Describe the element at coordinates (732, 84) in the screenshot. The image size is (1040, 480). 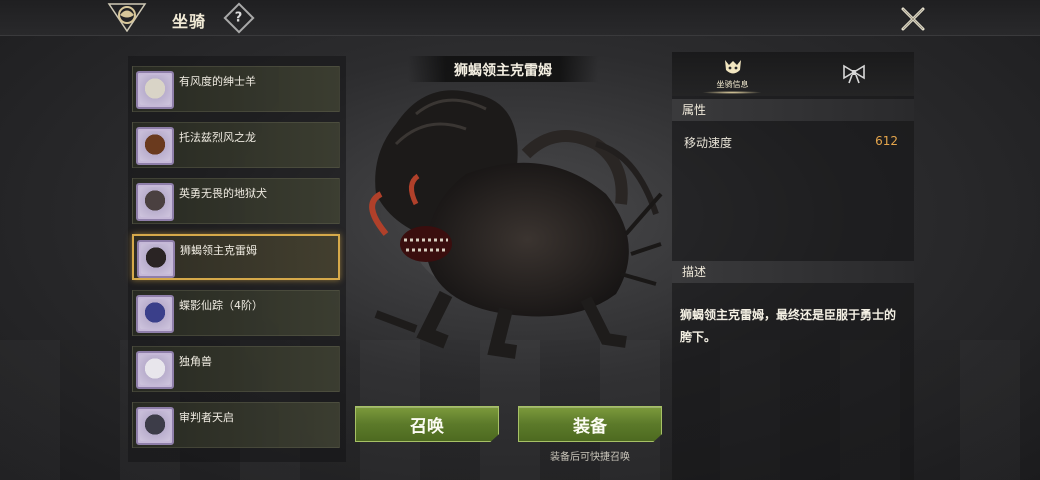
I see `tab-mount-info-label: 坐骑信息` at that location.